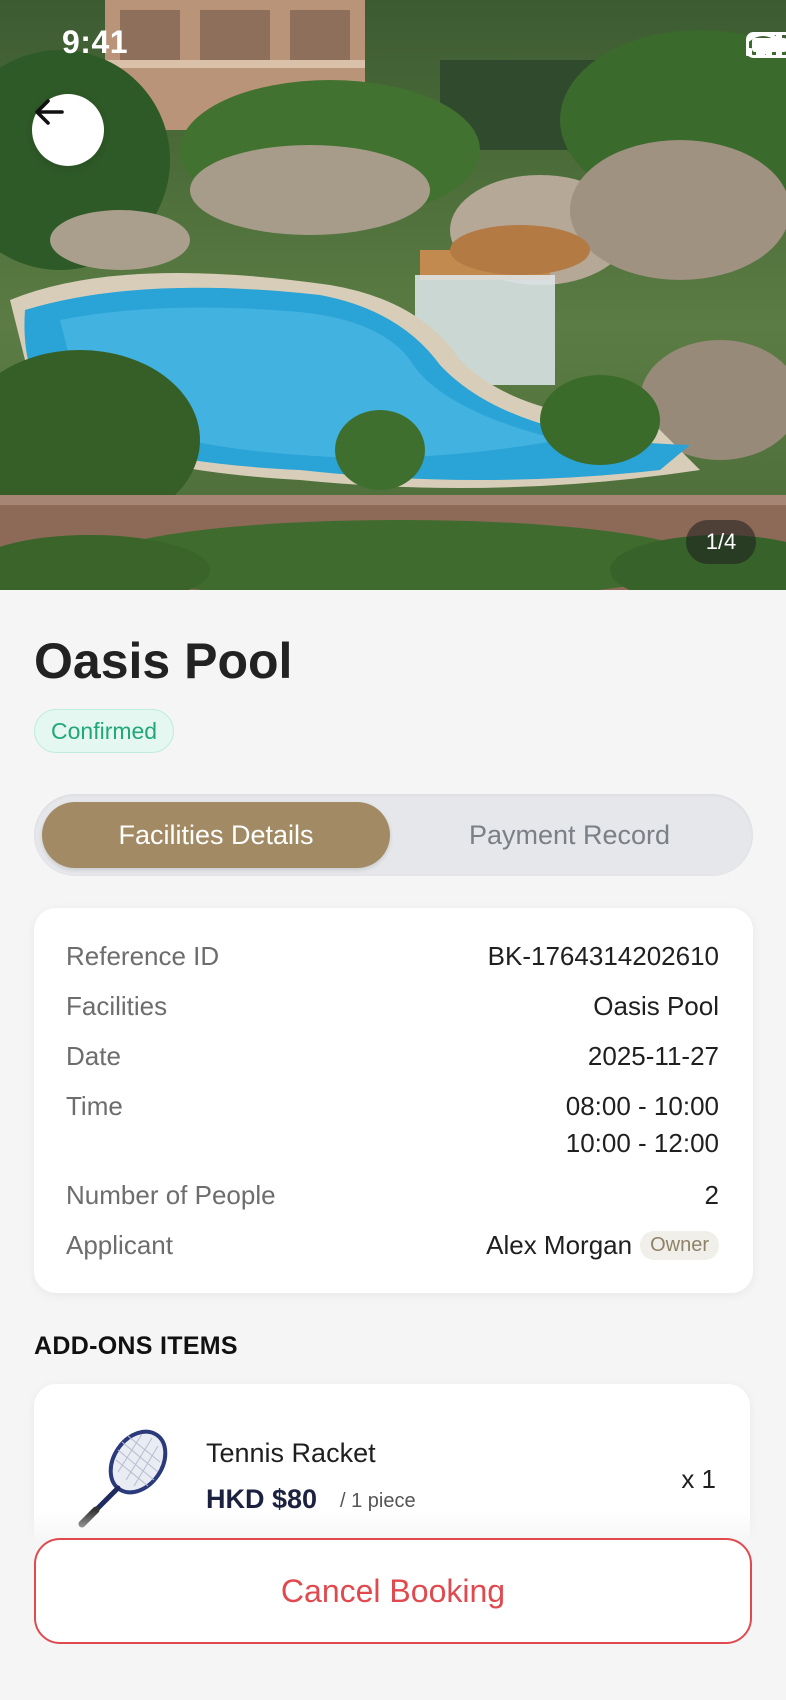 The height and width of the screenshot is (1700, 786). Describe the element at coordinates (49, 112) in the screenshot. I see `arrow-left-icon` at that location.